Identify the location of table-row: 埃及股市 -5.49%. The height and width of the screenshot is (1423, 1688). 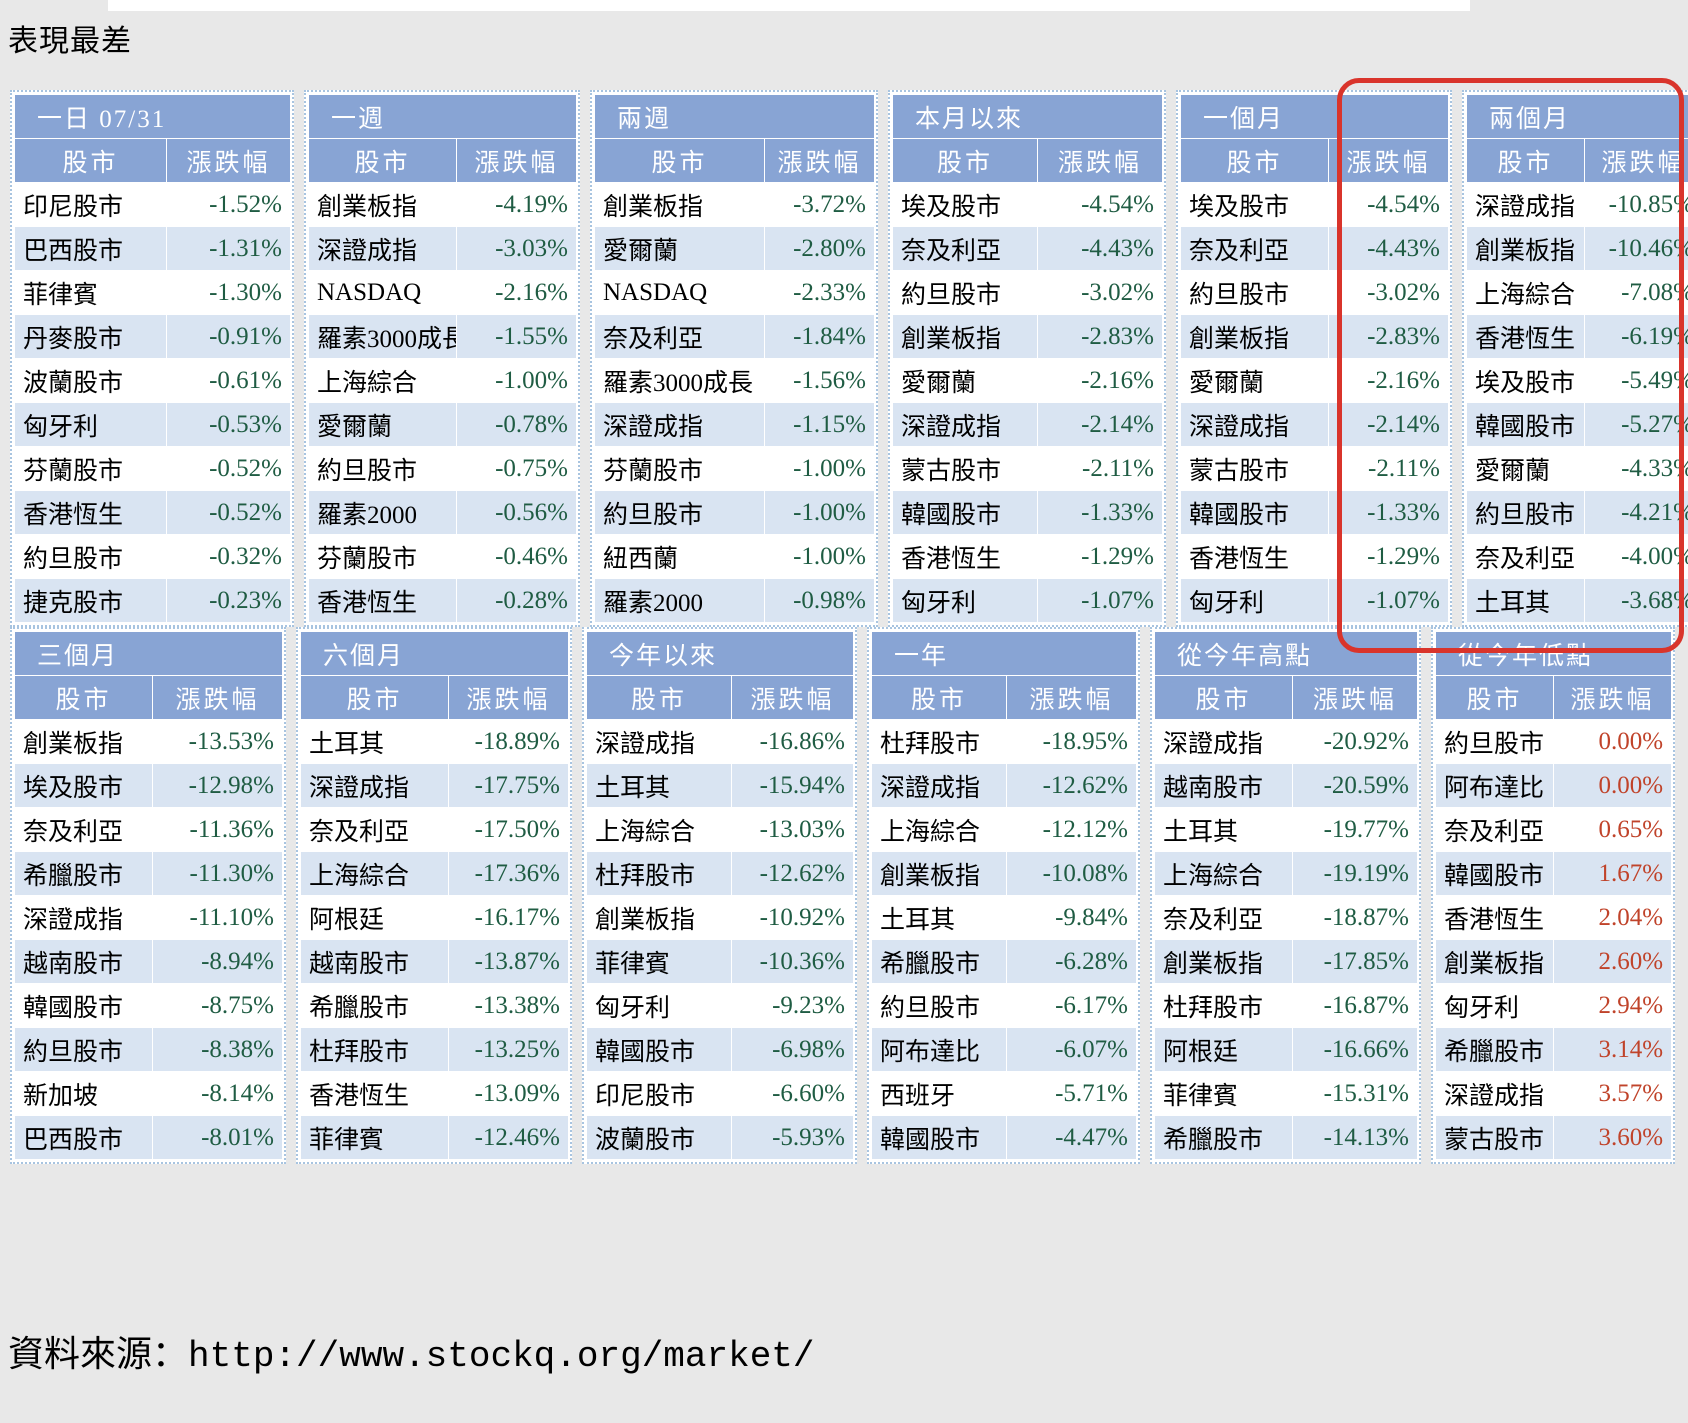
(1577, 380).